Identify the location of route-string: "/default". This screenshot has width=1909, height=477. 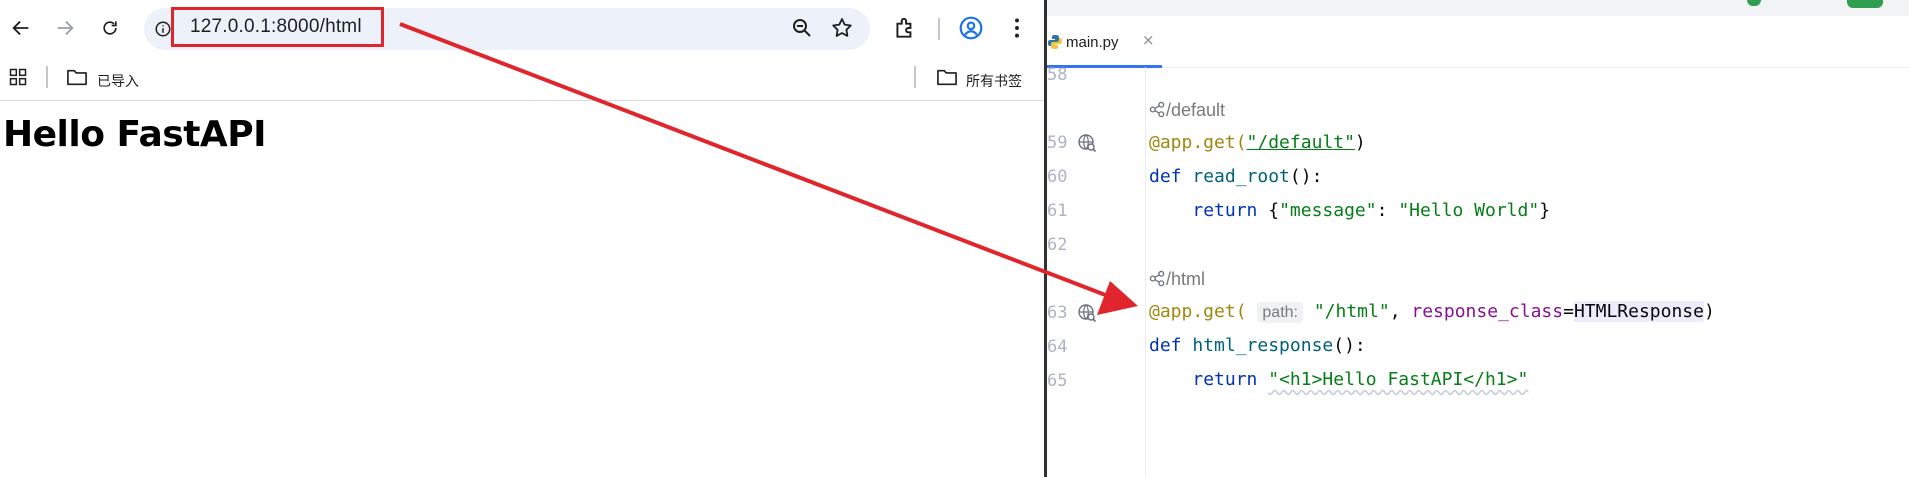
(1301, 142).